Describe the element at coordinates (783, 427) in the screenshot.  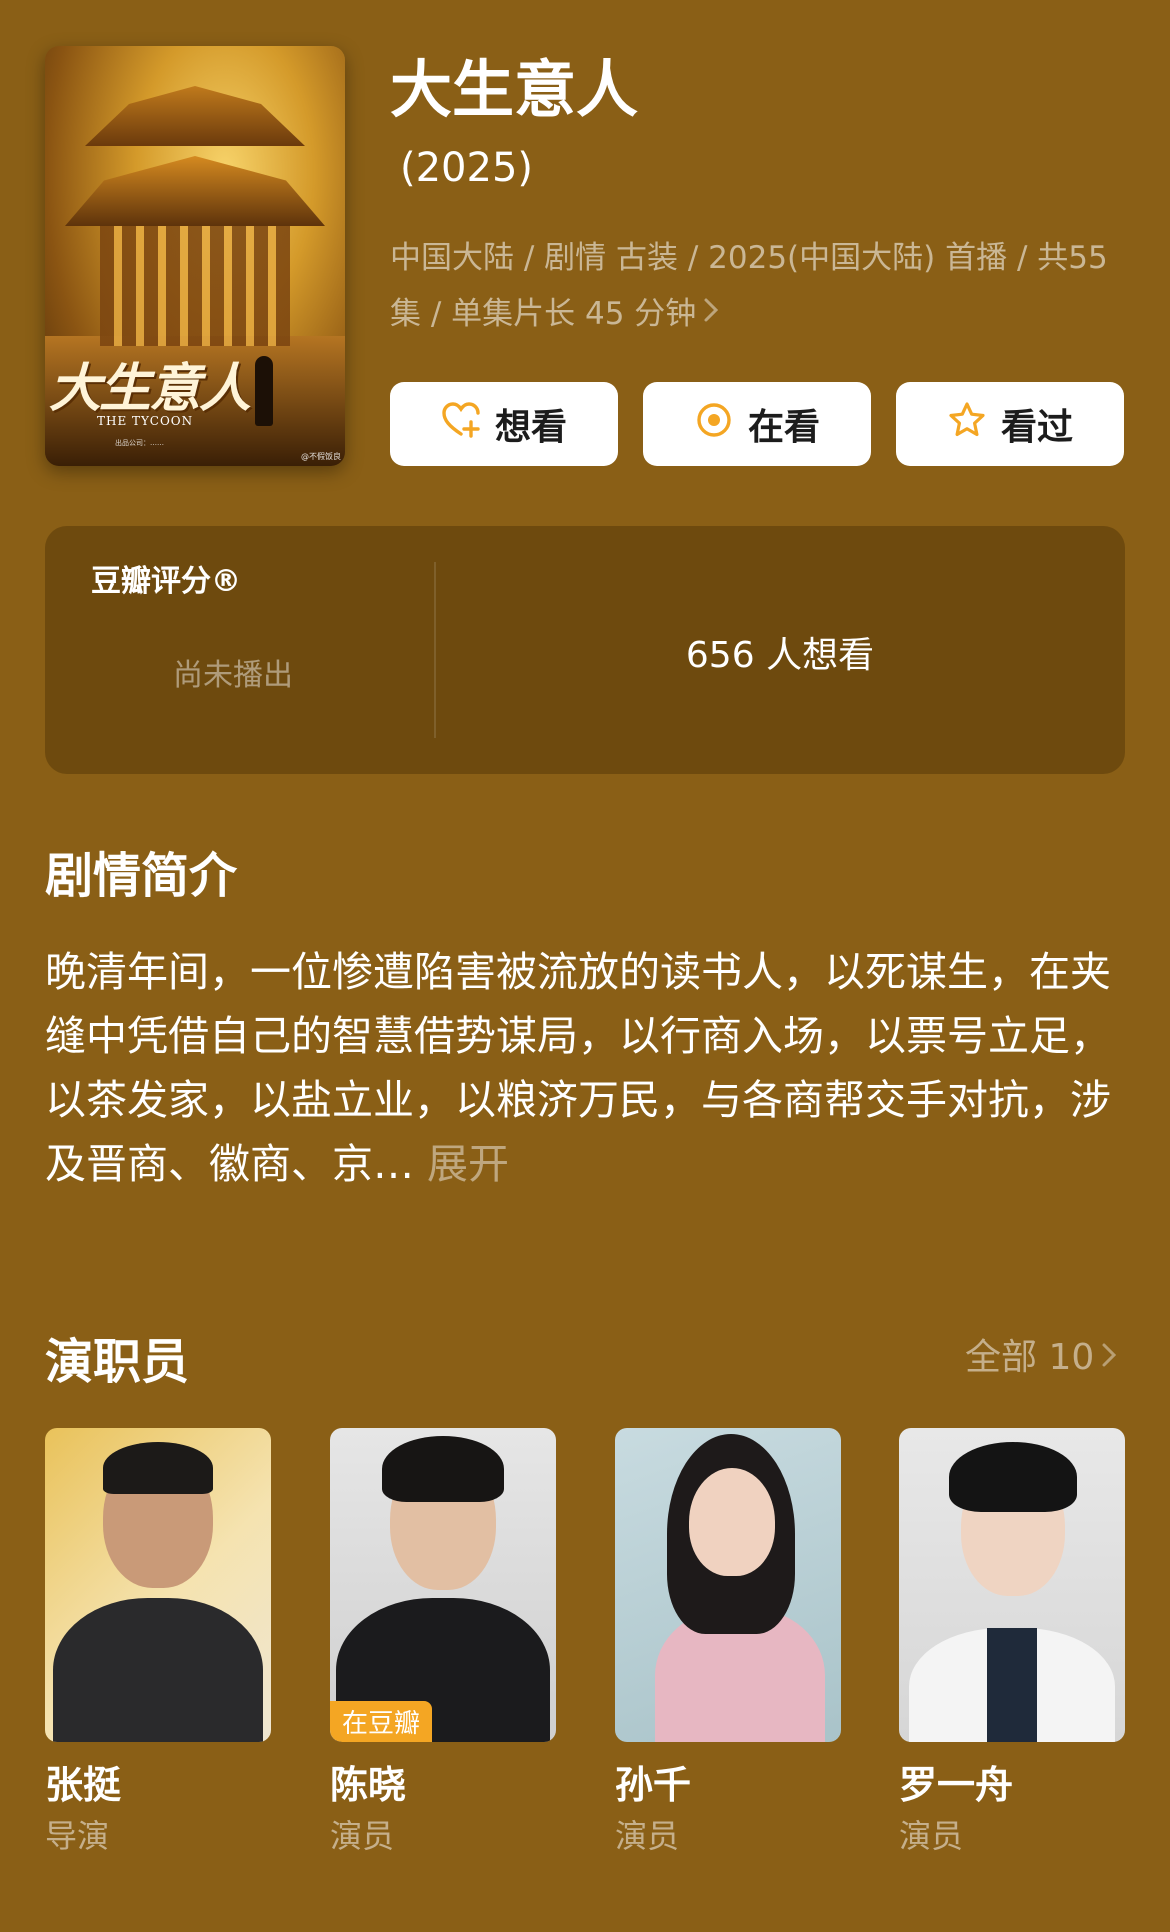
I see `watching-label: 在看` at that location.